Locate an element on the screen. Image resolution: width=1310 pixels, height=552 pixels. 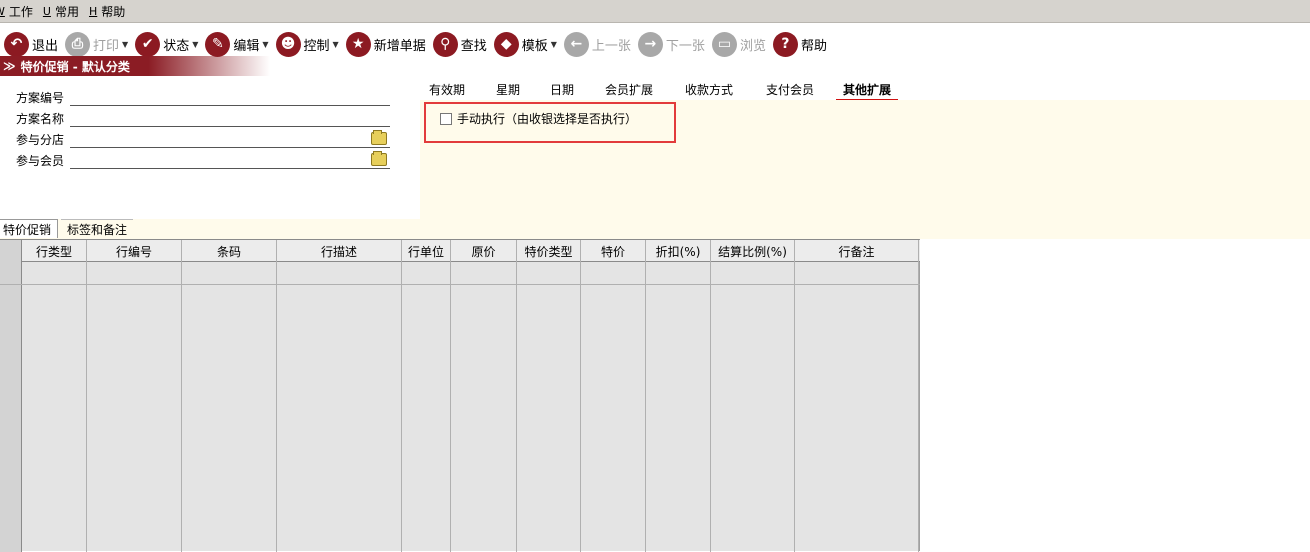
next-button: → 下一张 is located at coordinates (671, 44).